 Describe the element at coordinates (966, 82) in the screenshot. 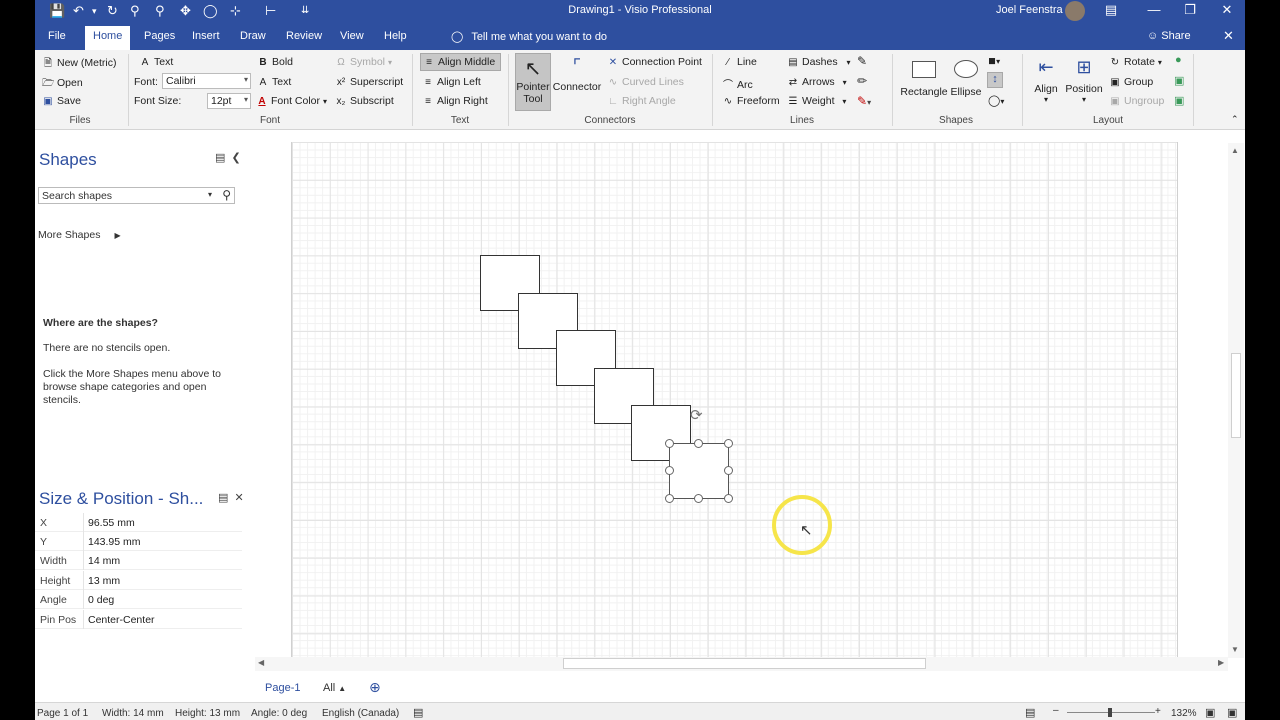

I see `ellipse-button: Ellipse` at that location.